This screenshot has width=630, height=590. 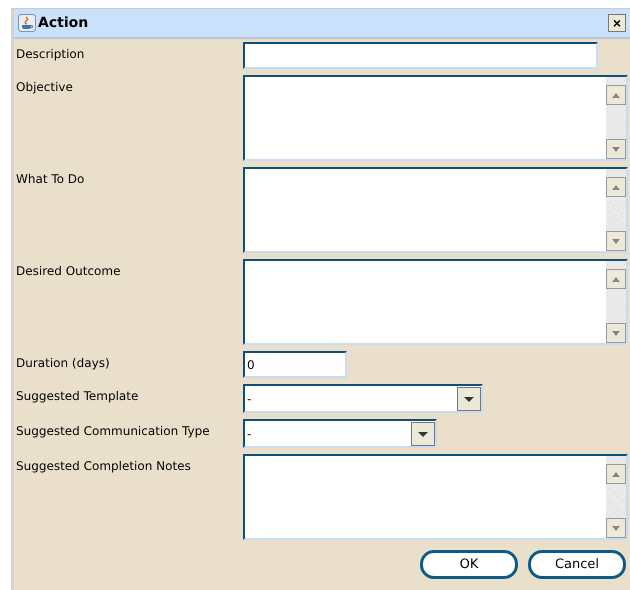 I want to click on field-label: Suggested Template, so click(x=78, y=395).